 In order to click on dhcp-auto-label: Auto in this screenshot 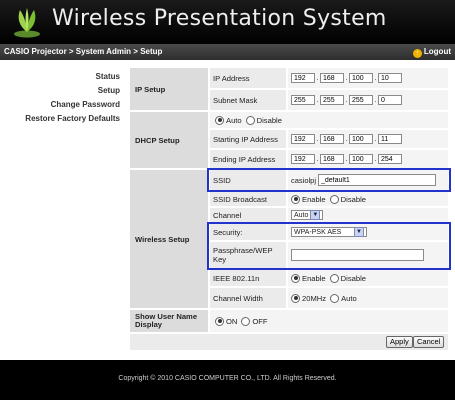, I will do `click(234, 120)`.